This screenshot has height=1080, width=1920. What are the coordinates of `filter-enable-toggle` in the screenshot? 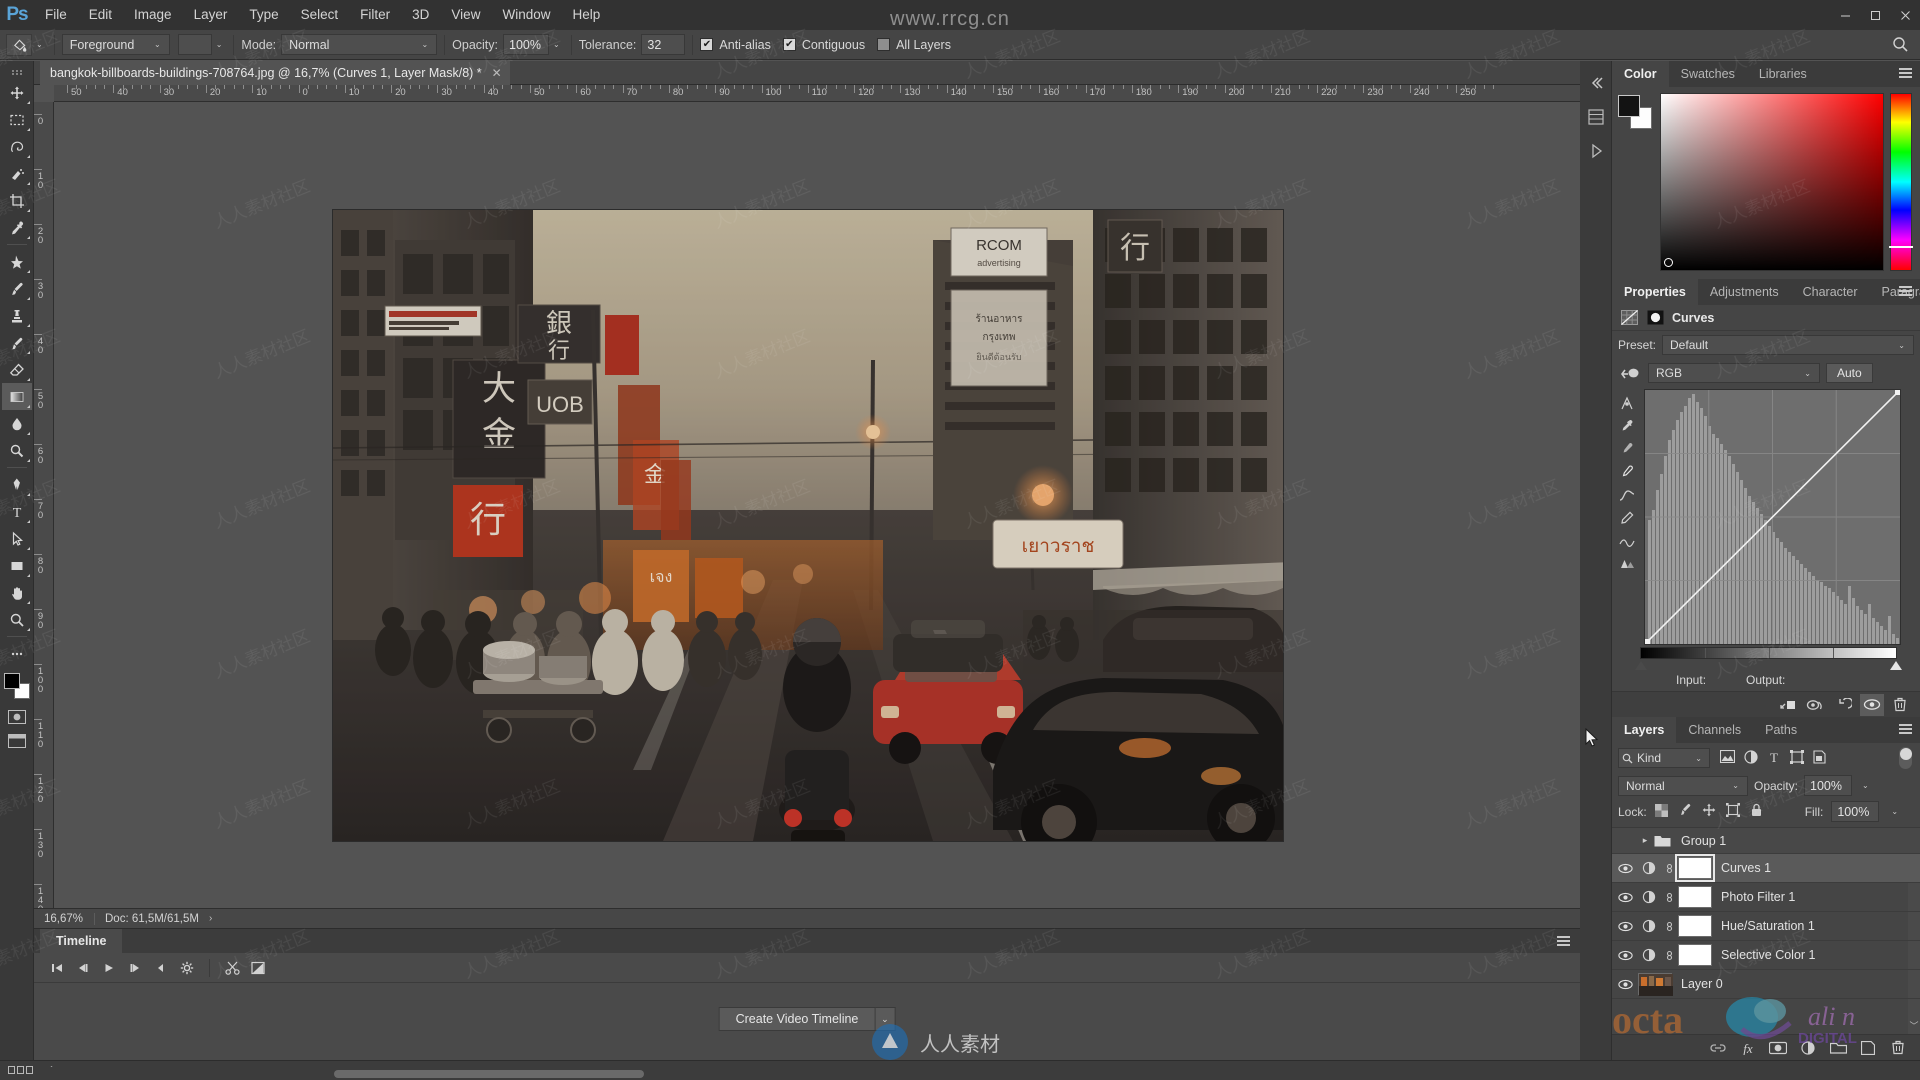 It's located at (1905, 758).